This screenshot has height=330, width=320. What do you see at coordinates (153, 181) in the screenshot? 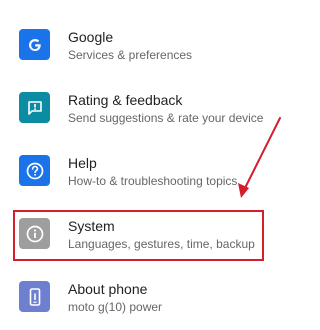
I see `item-subtitle: How-to & troubleshooting topics` at bounding box center [153, 181].